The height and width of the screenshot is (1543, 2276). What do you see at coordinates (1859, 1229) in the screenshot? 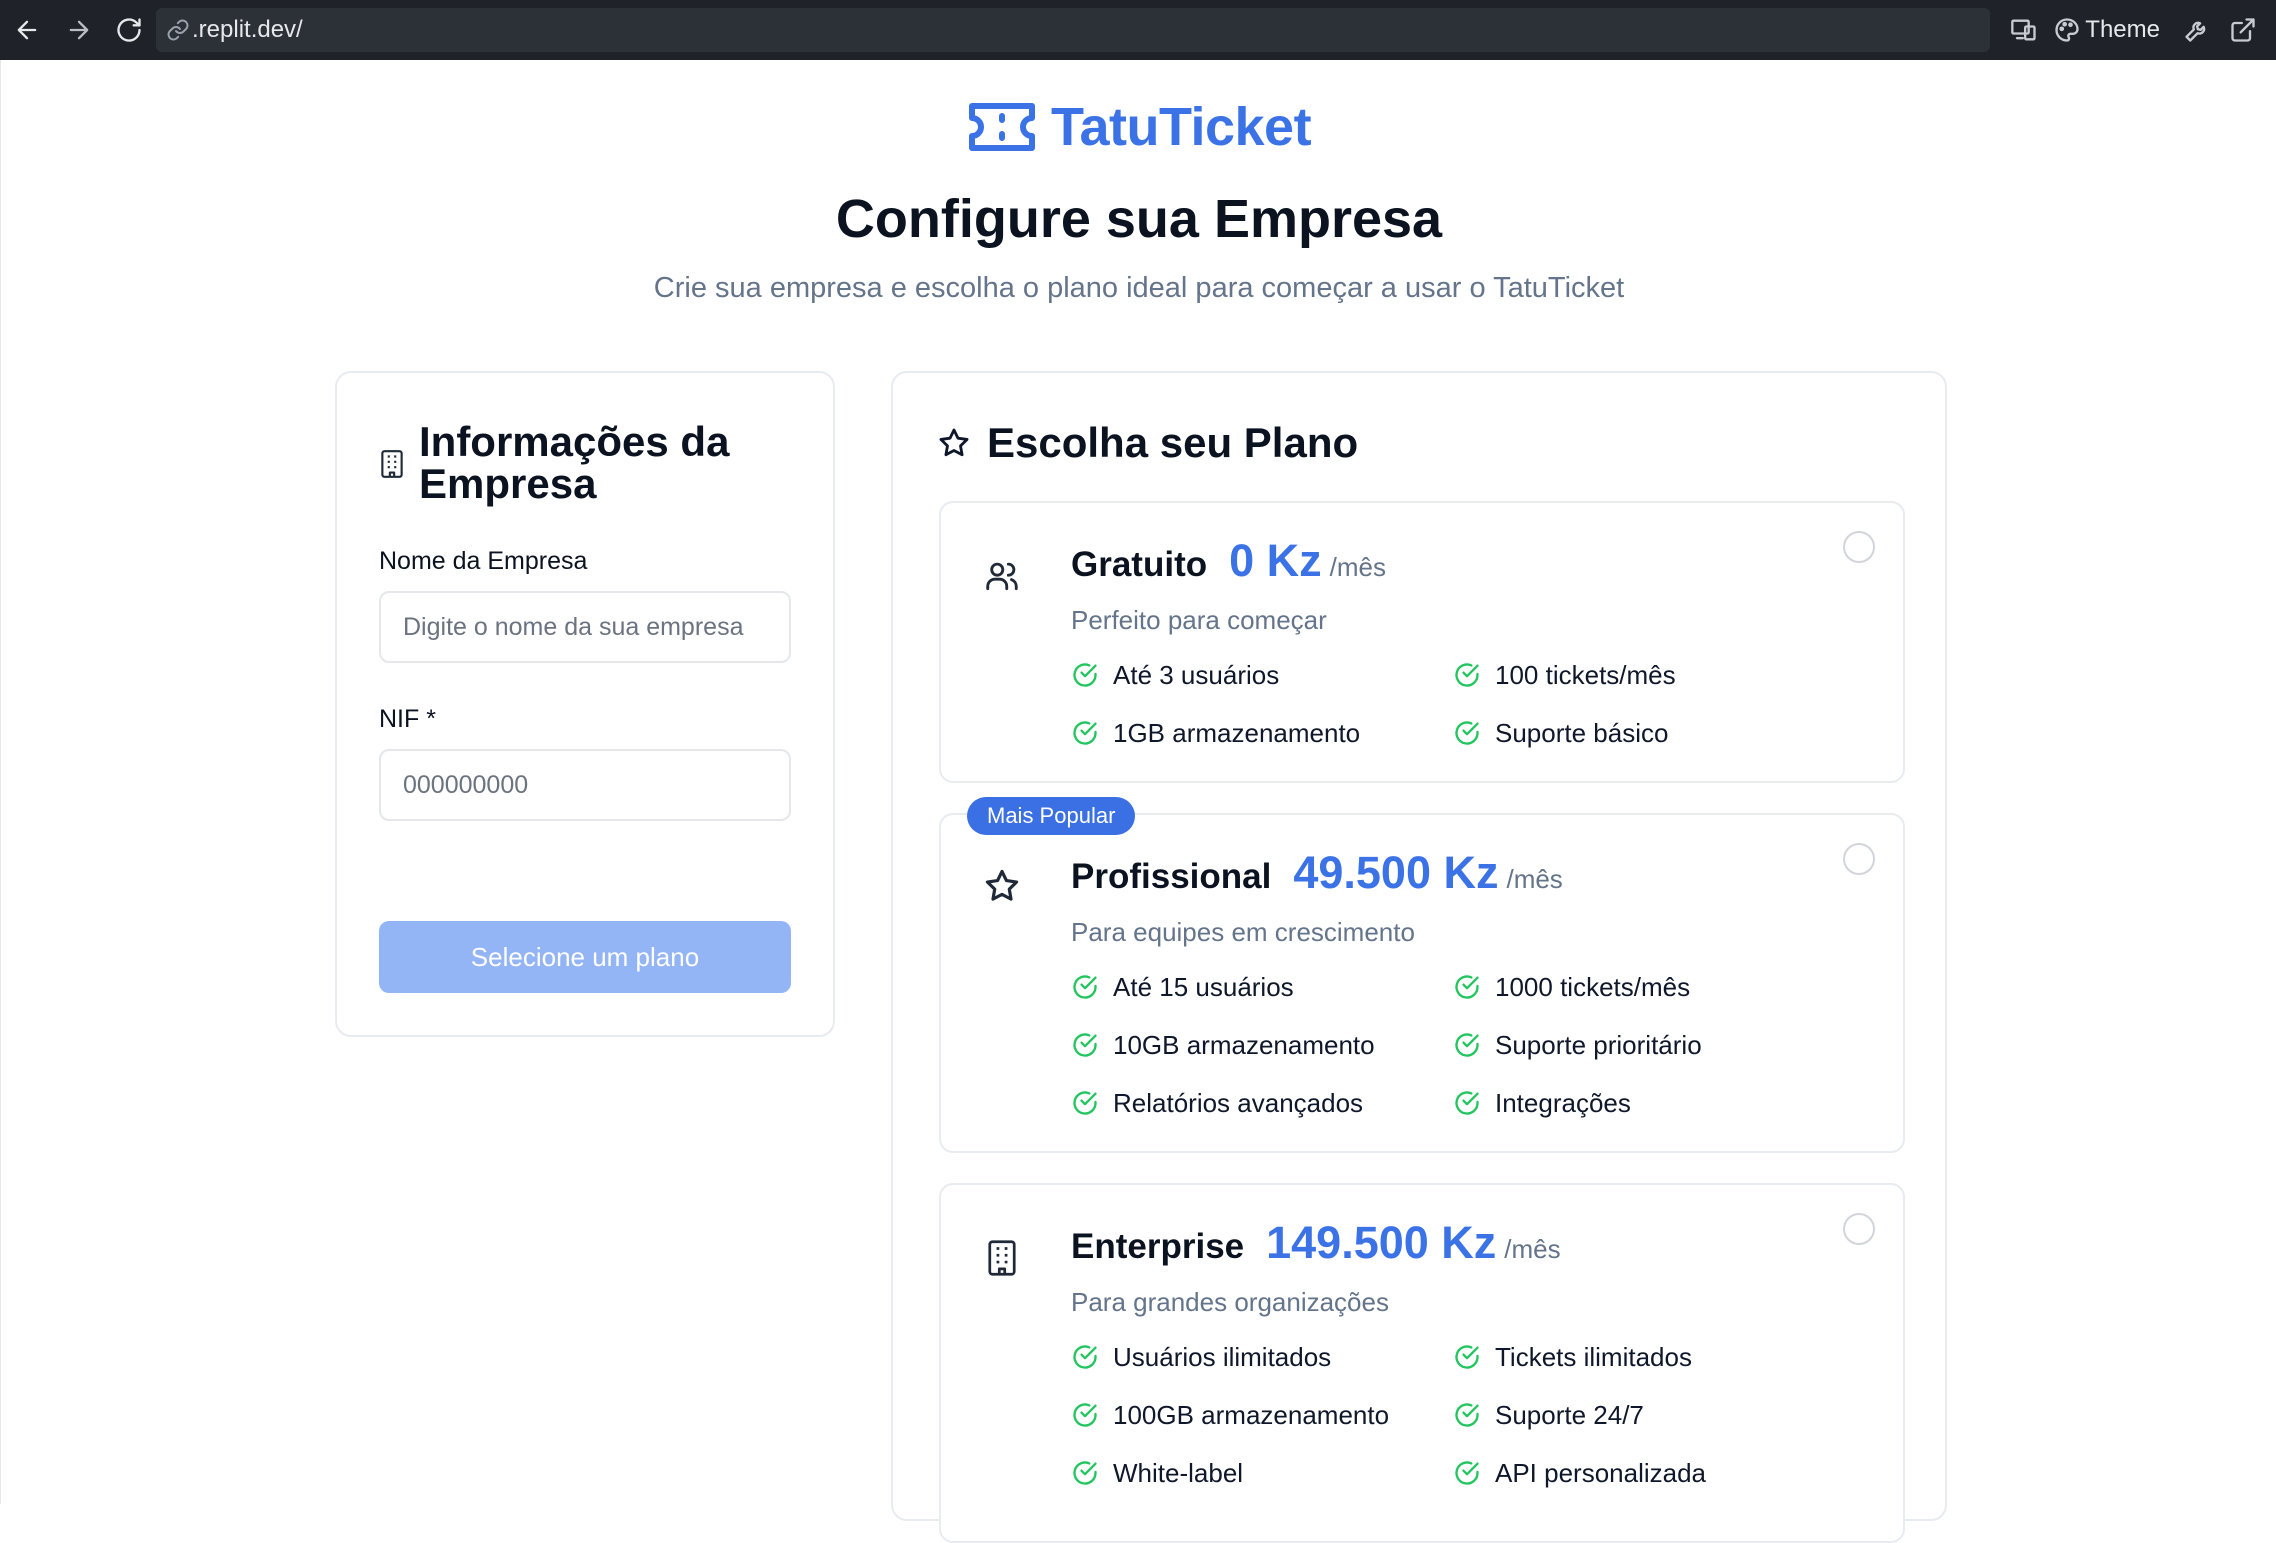
I see `plan-radio-enterprise` at bounding box center [1859, 1229].